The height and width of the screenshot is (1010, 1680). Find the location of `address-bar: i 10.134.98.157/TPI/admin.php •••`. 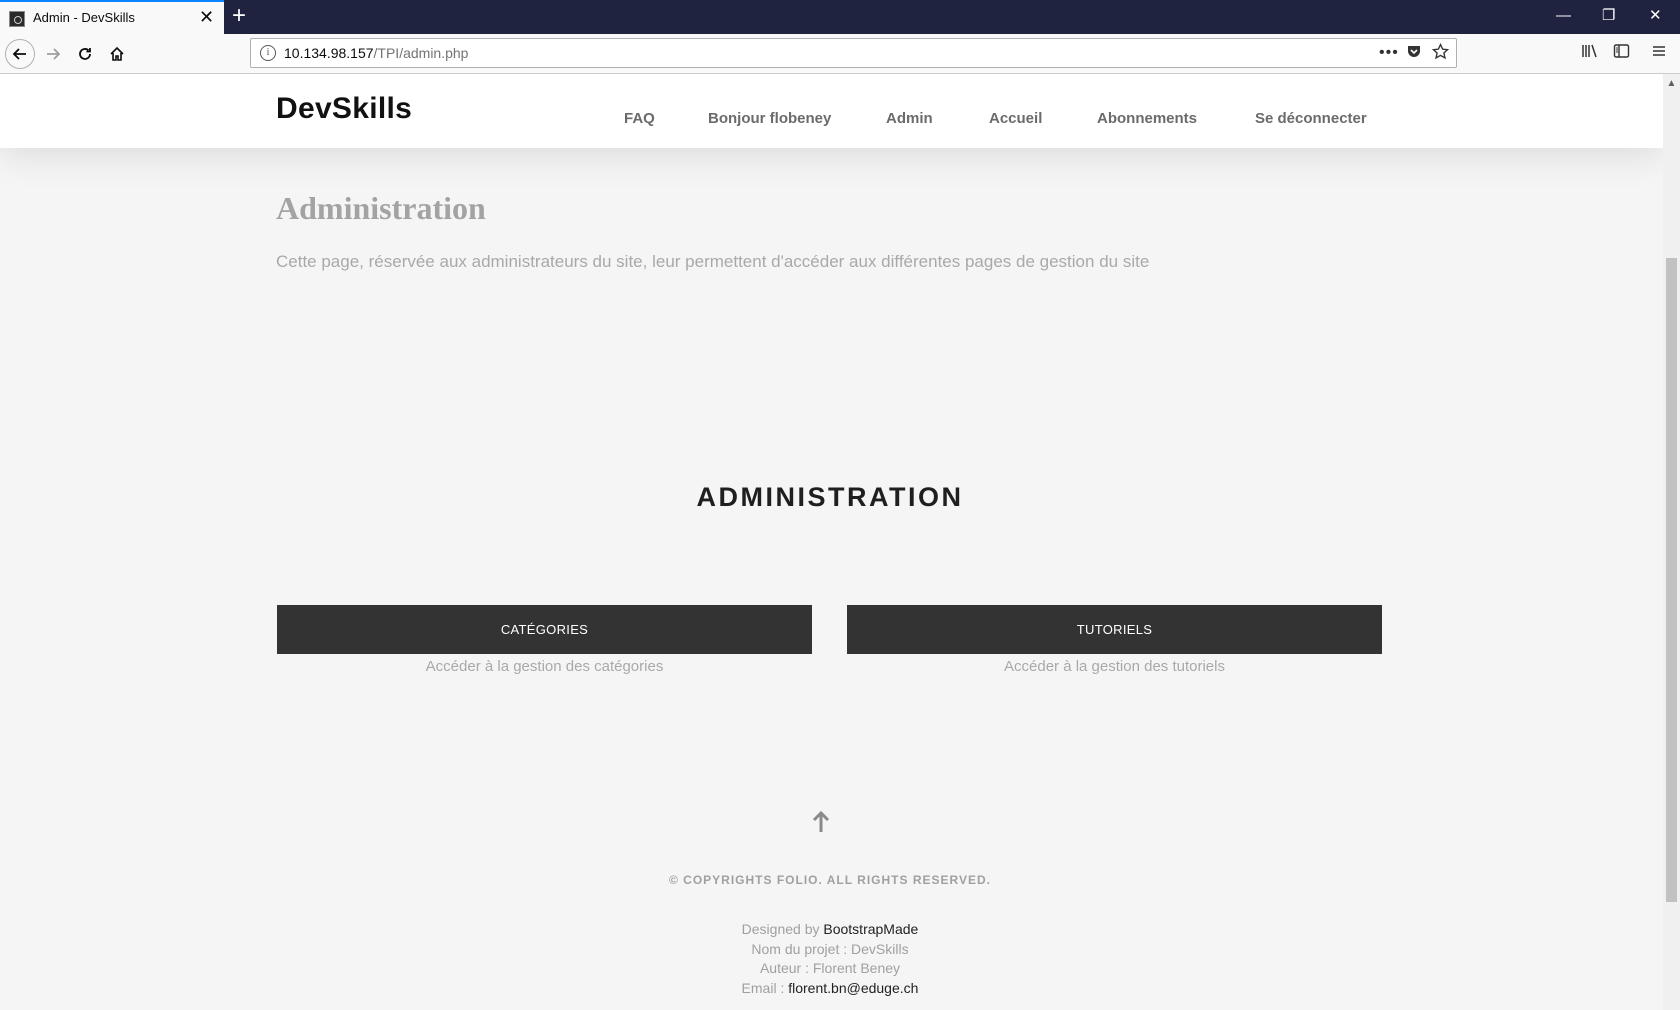

address-bar: i 10.134.98.157/TPI/admin.php ••• is located at coordinates (853, 53).